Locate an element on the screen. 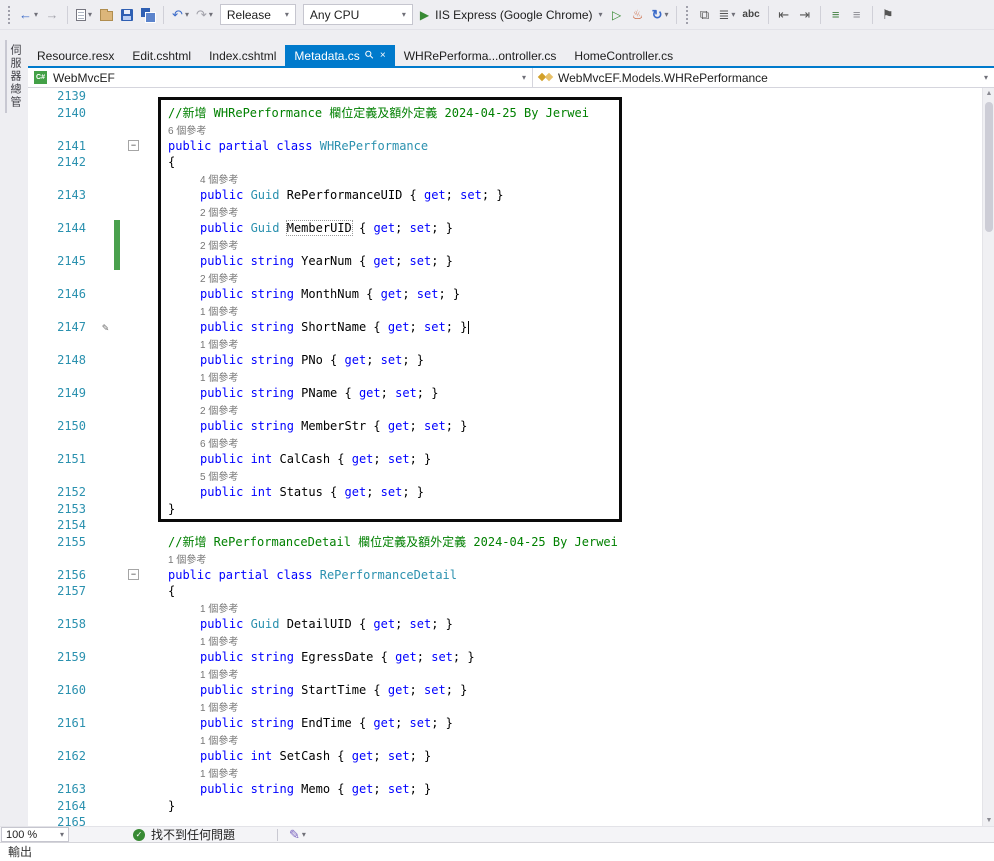  comment-button is located at coordinates (836, 15).